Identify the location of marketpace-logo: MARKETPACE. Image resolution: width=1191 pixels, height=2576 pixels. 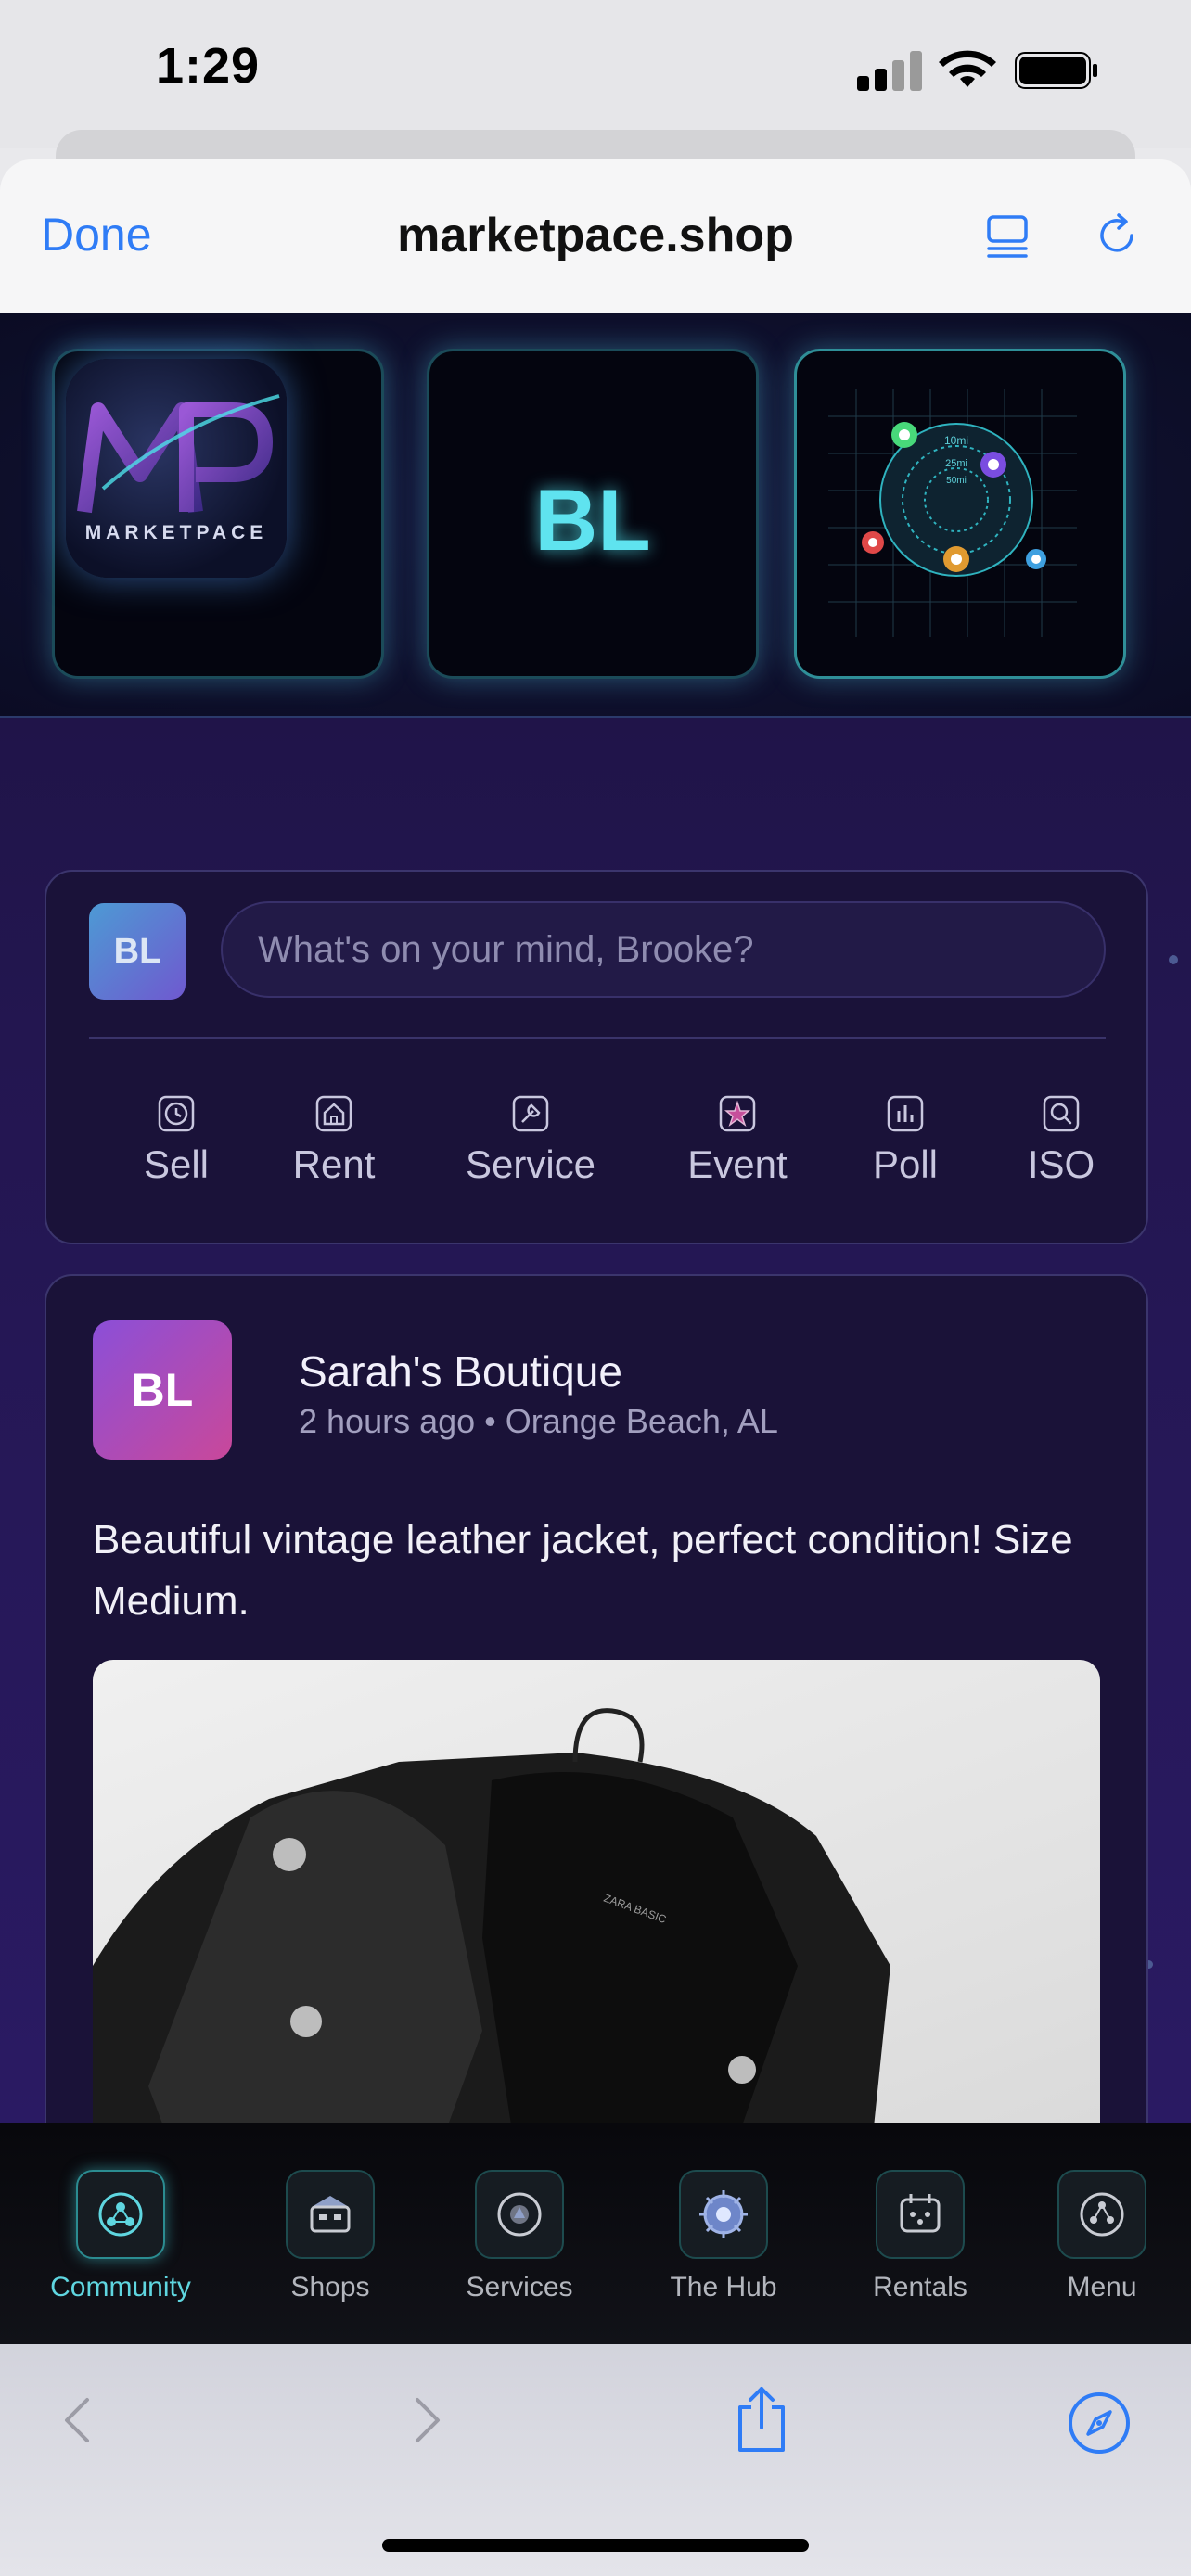
(177, 468).